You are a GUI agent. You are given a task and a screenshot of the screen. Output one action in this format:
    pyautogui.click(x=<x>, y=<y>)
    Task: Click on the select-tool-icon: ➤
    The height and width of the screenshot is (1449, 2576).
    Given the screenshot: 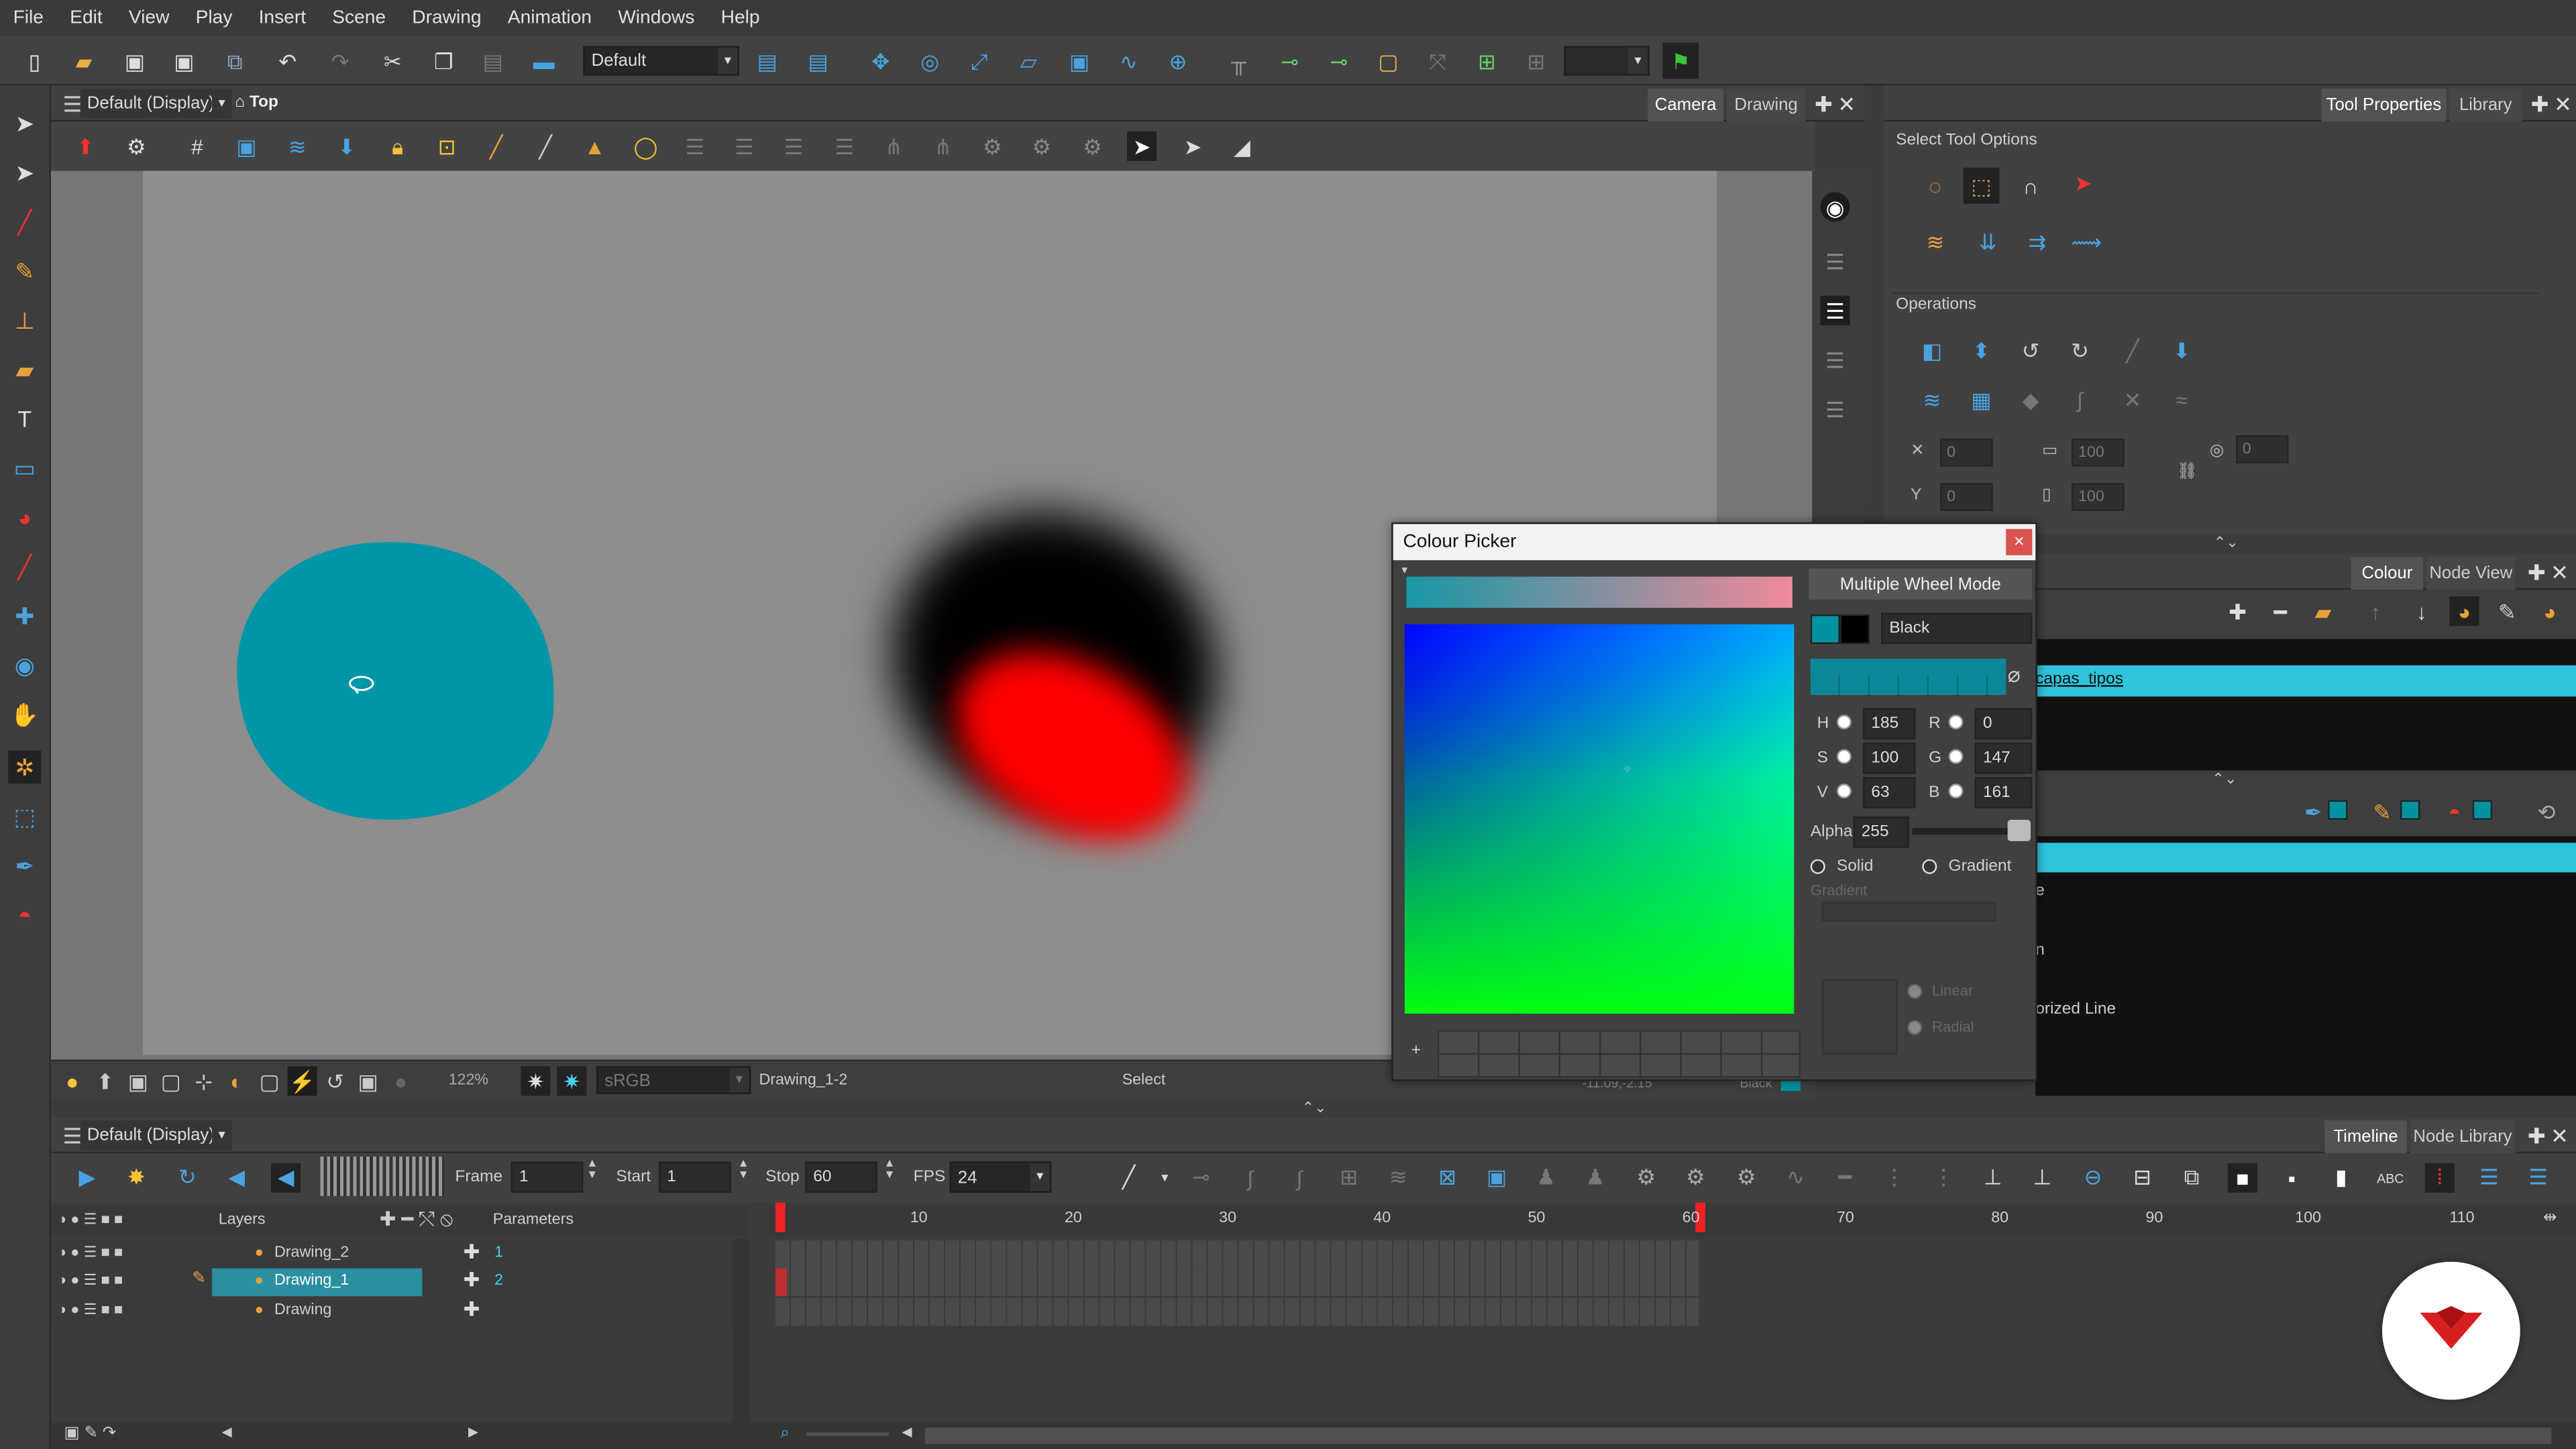 What is the action you would take?
    pyautogui.click(x=24, y=123)
    